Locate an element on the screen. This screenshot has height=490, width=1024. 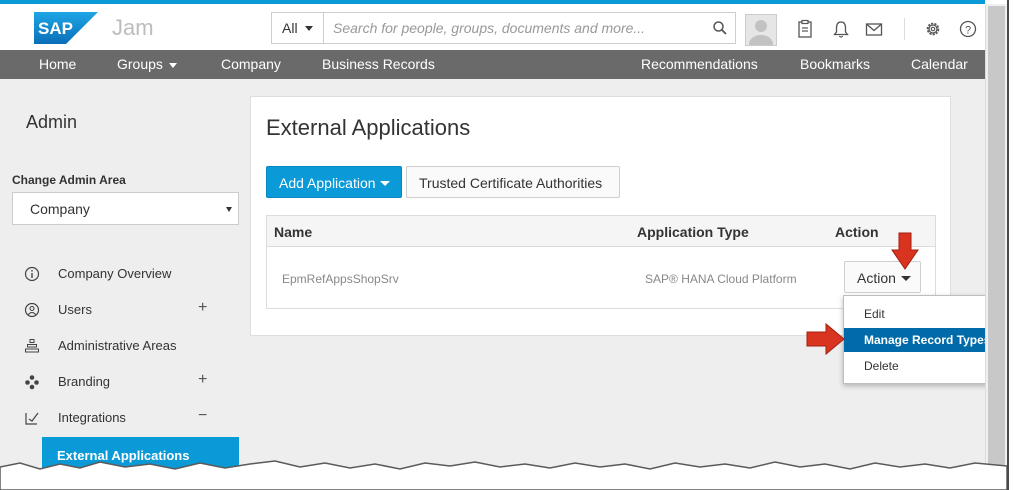
envelope-icon is located at coordinates (874, 29).